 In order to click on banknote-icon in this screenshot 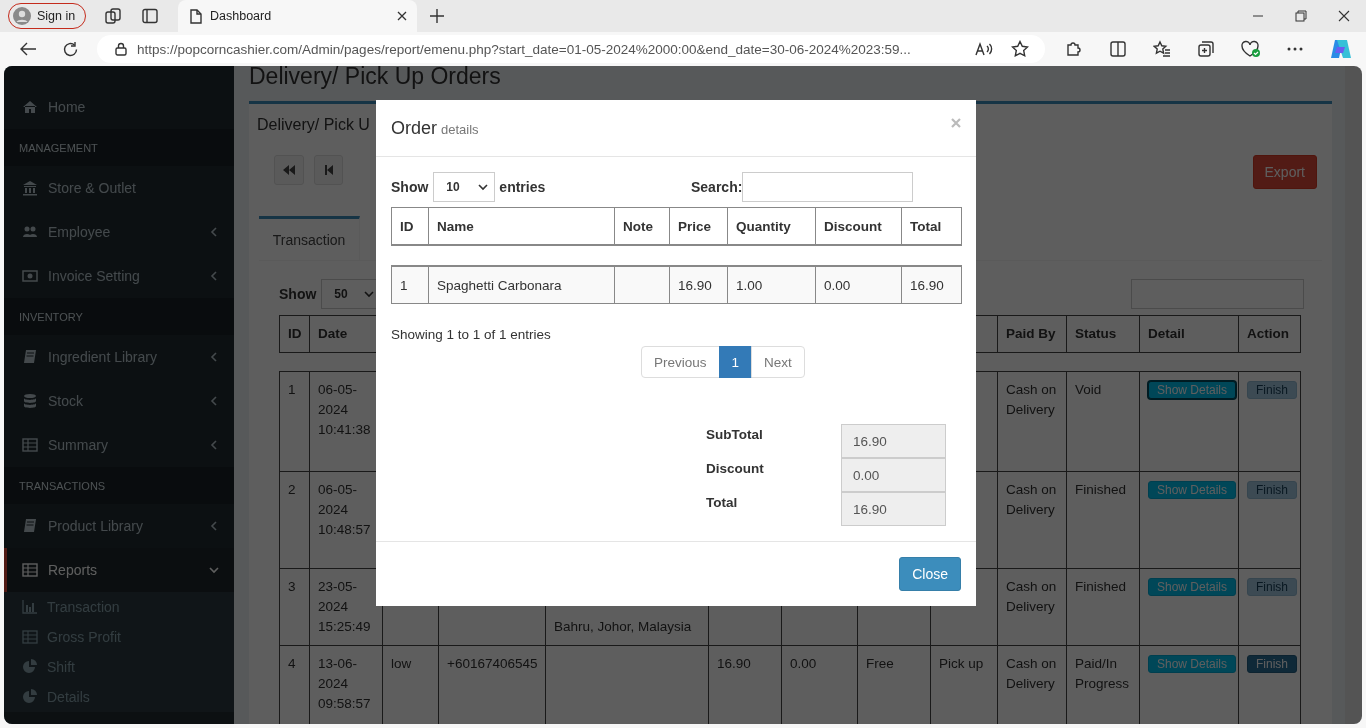, I will do `click(30, 276)`.